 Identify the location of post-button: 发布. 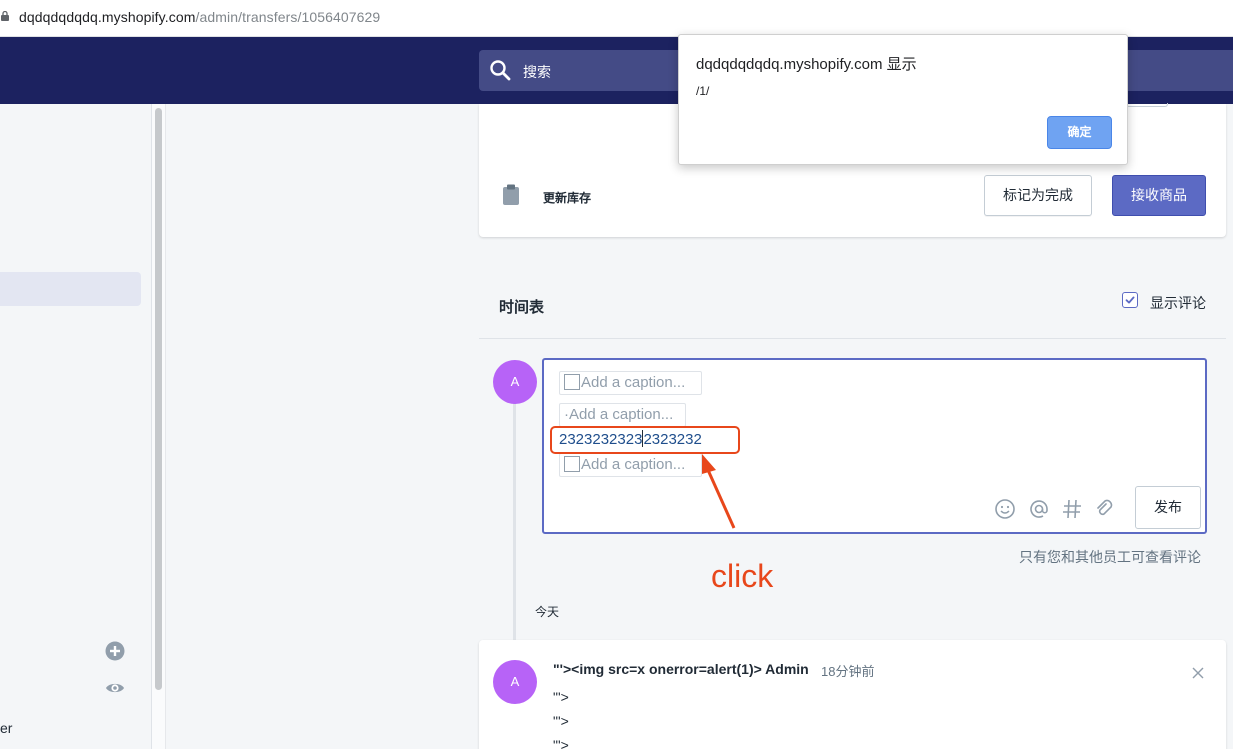
(1168, 507).